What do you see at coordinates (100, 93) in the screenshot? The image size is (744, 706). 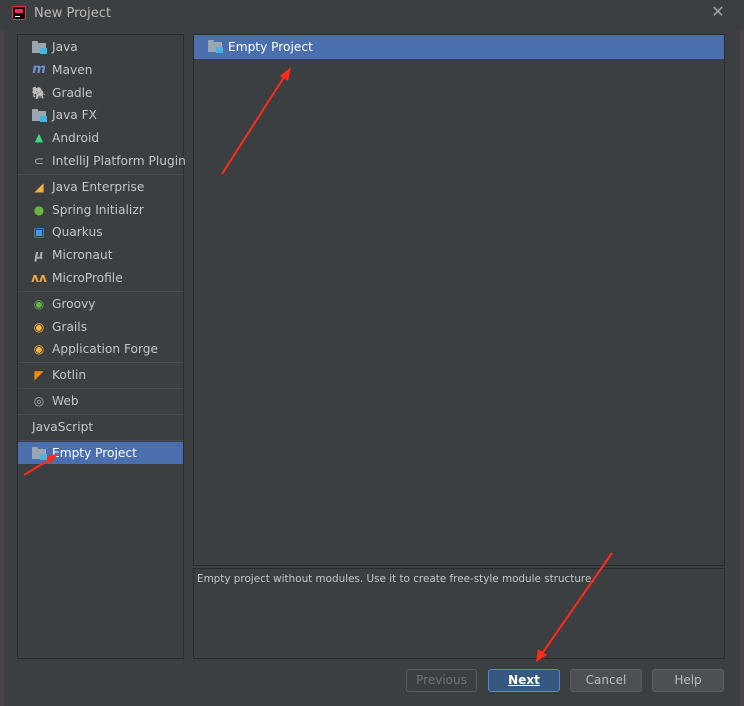 I see `sidebar-item-gradle: 🐘 Gradle` at bounding box center [100, 93].